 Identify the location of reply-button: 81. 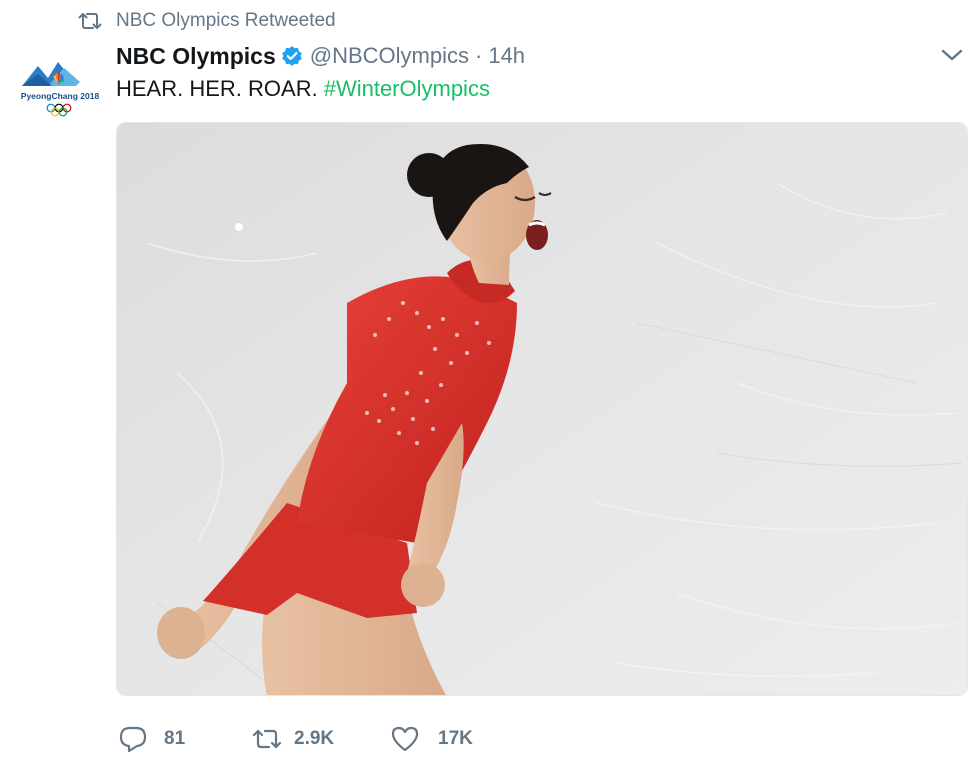
(151, 739).